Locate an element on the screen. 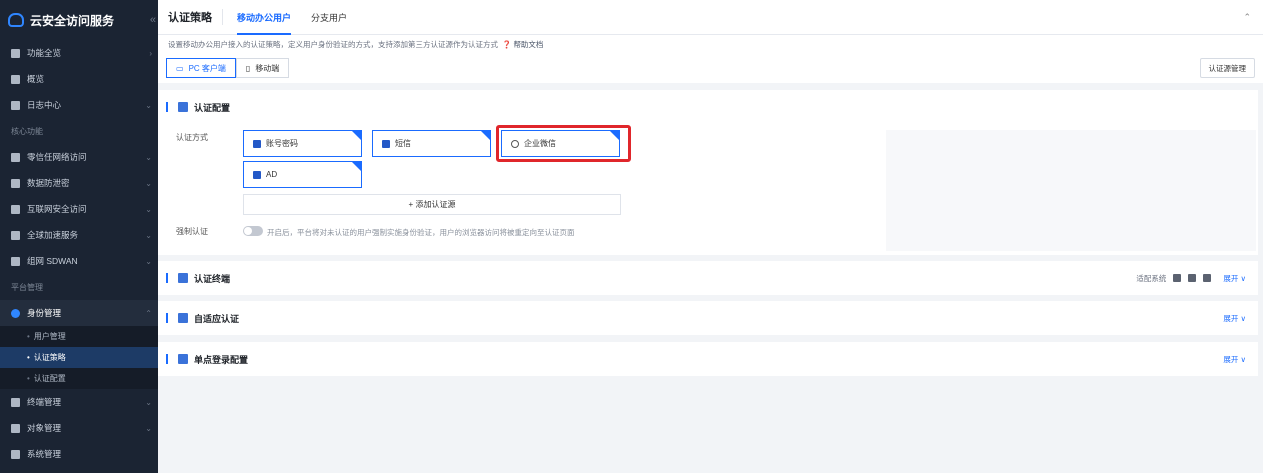 This screenshot has width=1263, height=473. directory-icon is located at coordinates (257, 174).